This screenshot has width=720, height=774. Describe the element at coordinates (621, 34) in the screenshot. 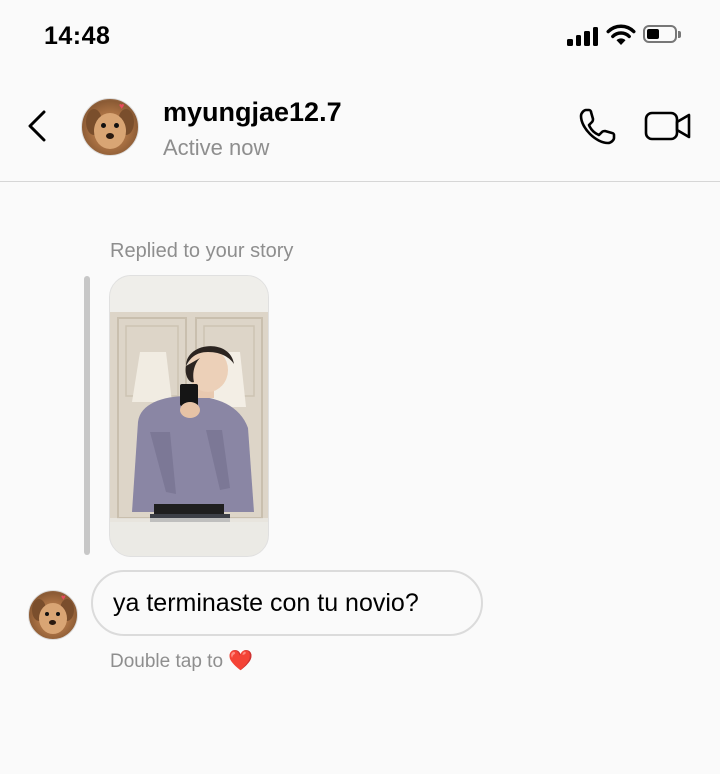

I see `wifi-icon` at that location.